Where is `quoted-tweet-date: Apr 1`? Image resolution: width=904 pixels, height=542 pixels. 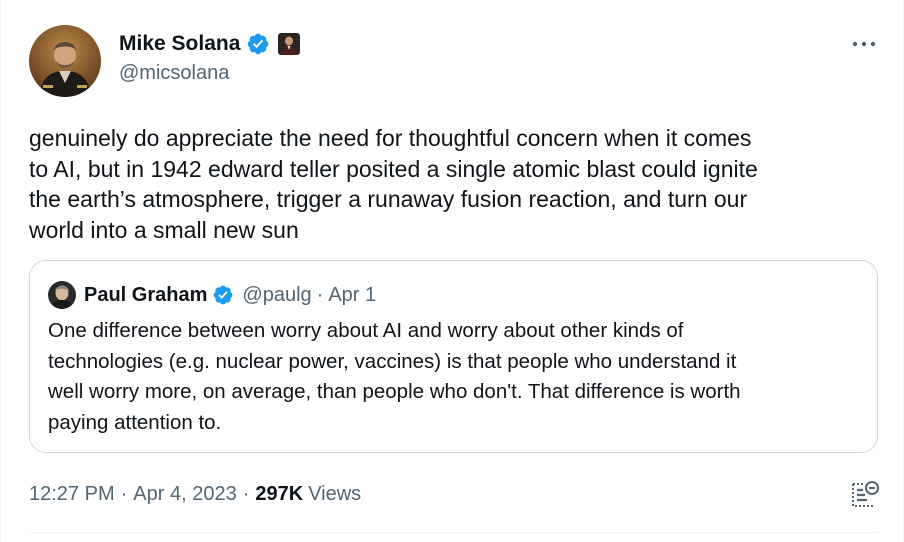 quoted-tweet-date: Apr 1 is located at coordinates (352, 294).